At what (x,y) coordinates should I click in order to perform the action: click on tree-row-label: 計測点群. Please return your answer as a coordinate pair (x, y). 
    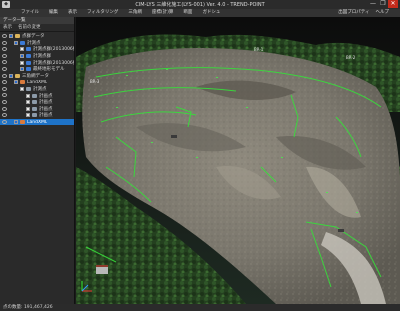
    Looking at the image, I should click on (42, 57).